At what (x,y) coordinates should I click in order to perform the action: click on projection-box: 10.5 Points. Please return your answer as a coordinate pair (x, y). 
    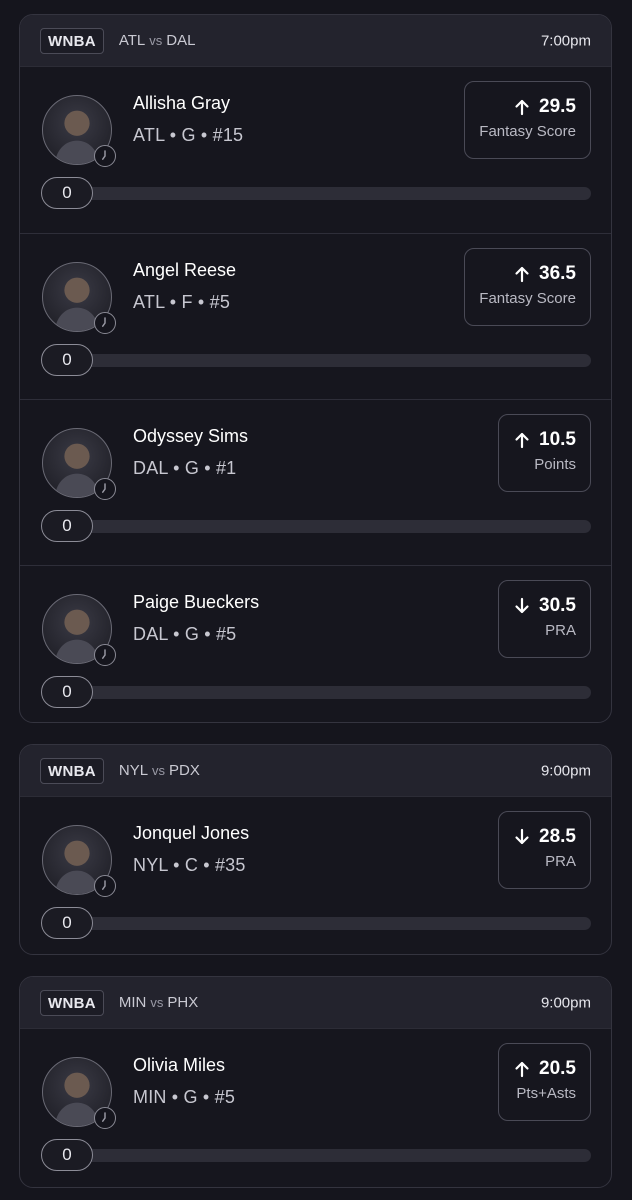
    Looking at the image, I should click on (544, 453).